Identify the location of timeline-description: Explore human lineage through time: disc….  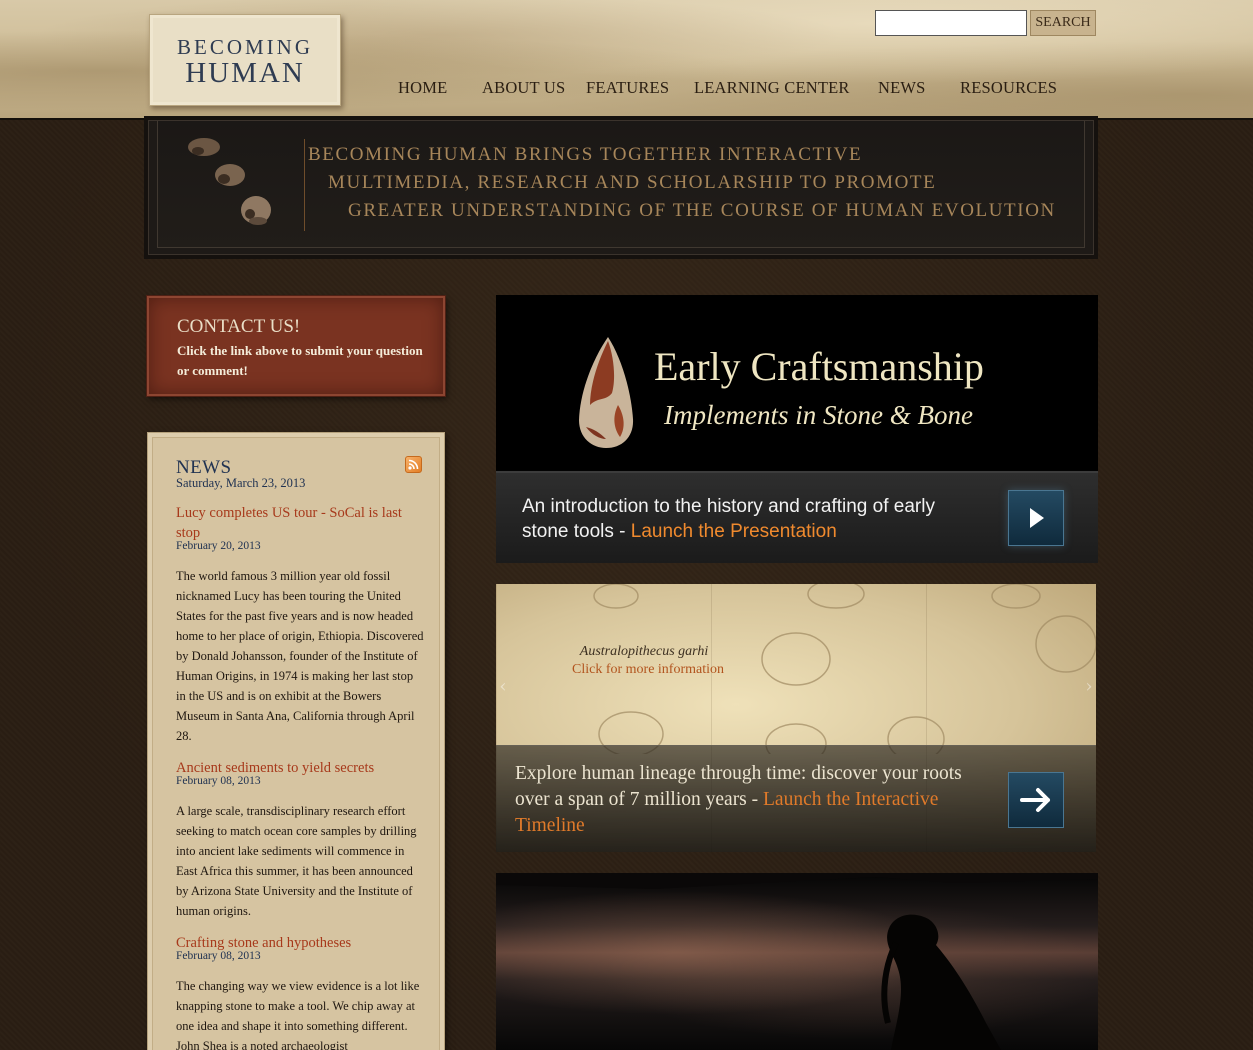
(745, 800).